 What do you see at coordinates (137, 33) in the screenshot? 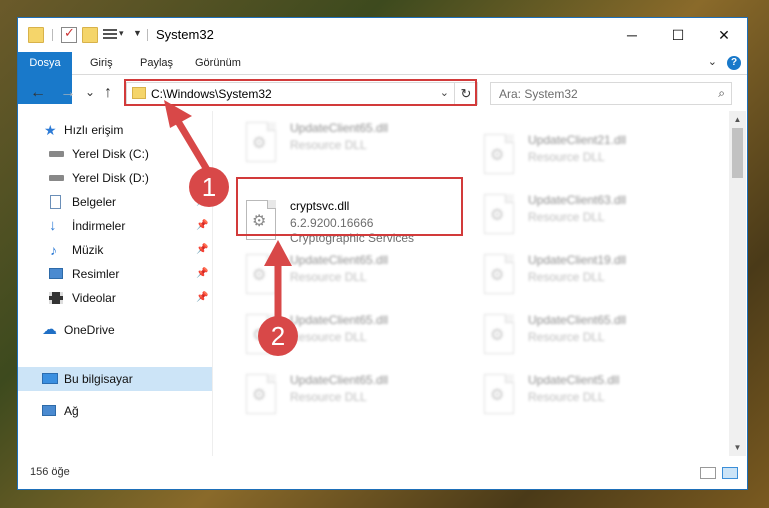
I see `customize-toolbar-icon: ▼` at bounding box center [137, 33].